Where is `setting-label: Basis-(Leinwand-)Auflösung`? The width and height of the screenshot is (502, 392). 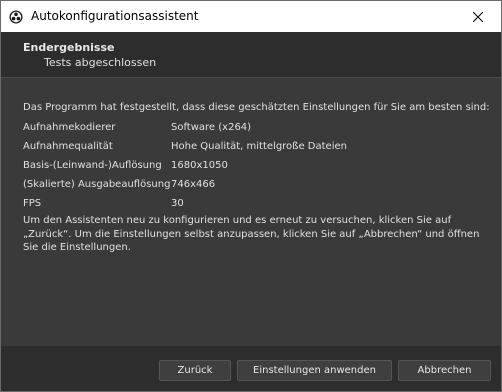
setting-label: Basis-(Leinwand-)Auflösung is located at coordinates (92, 165).